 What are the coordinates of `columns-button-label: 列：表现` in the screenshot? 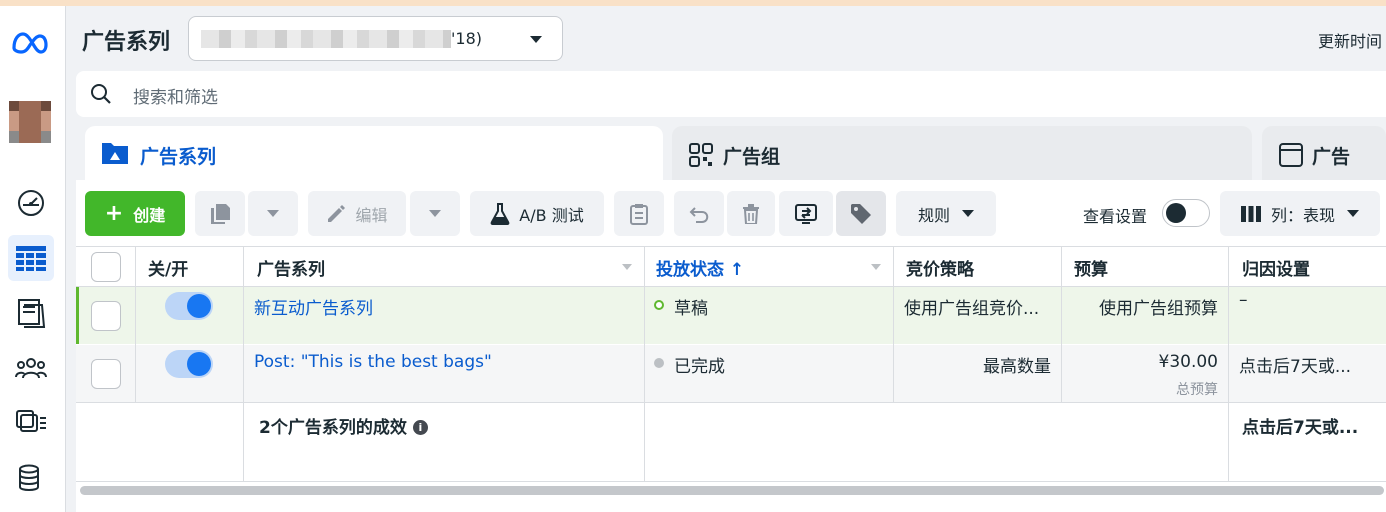 It's located at (1302, 215).